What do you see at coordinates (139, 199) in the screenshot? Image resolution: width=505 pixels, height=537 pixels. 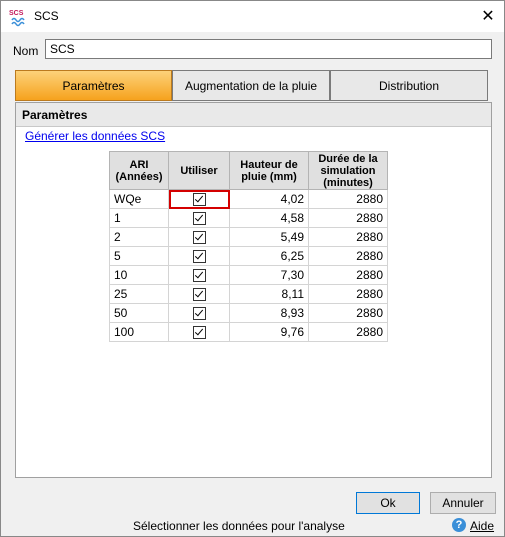 I see `ari-cell: WQe` at bounding box center [139, 199].